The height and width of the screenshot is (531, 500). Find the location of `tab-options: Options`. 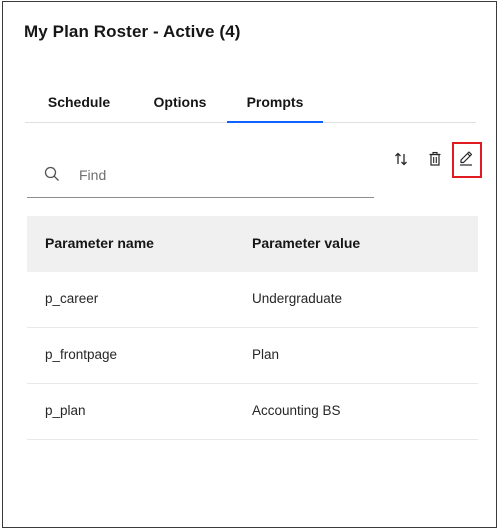

tab-options: Options is located at coordinates (180, 104).